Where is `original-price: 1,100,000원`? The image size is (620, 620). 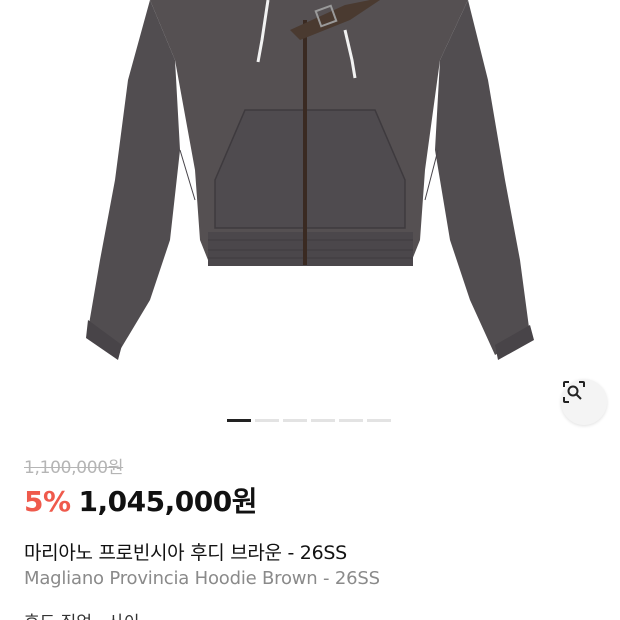
original-price: 1,100,000원 is located at coordinates (74, 468).